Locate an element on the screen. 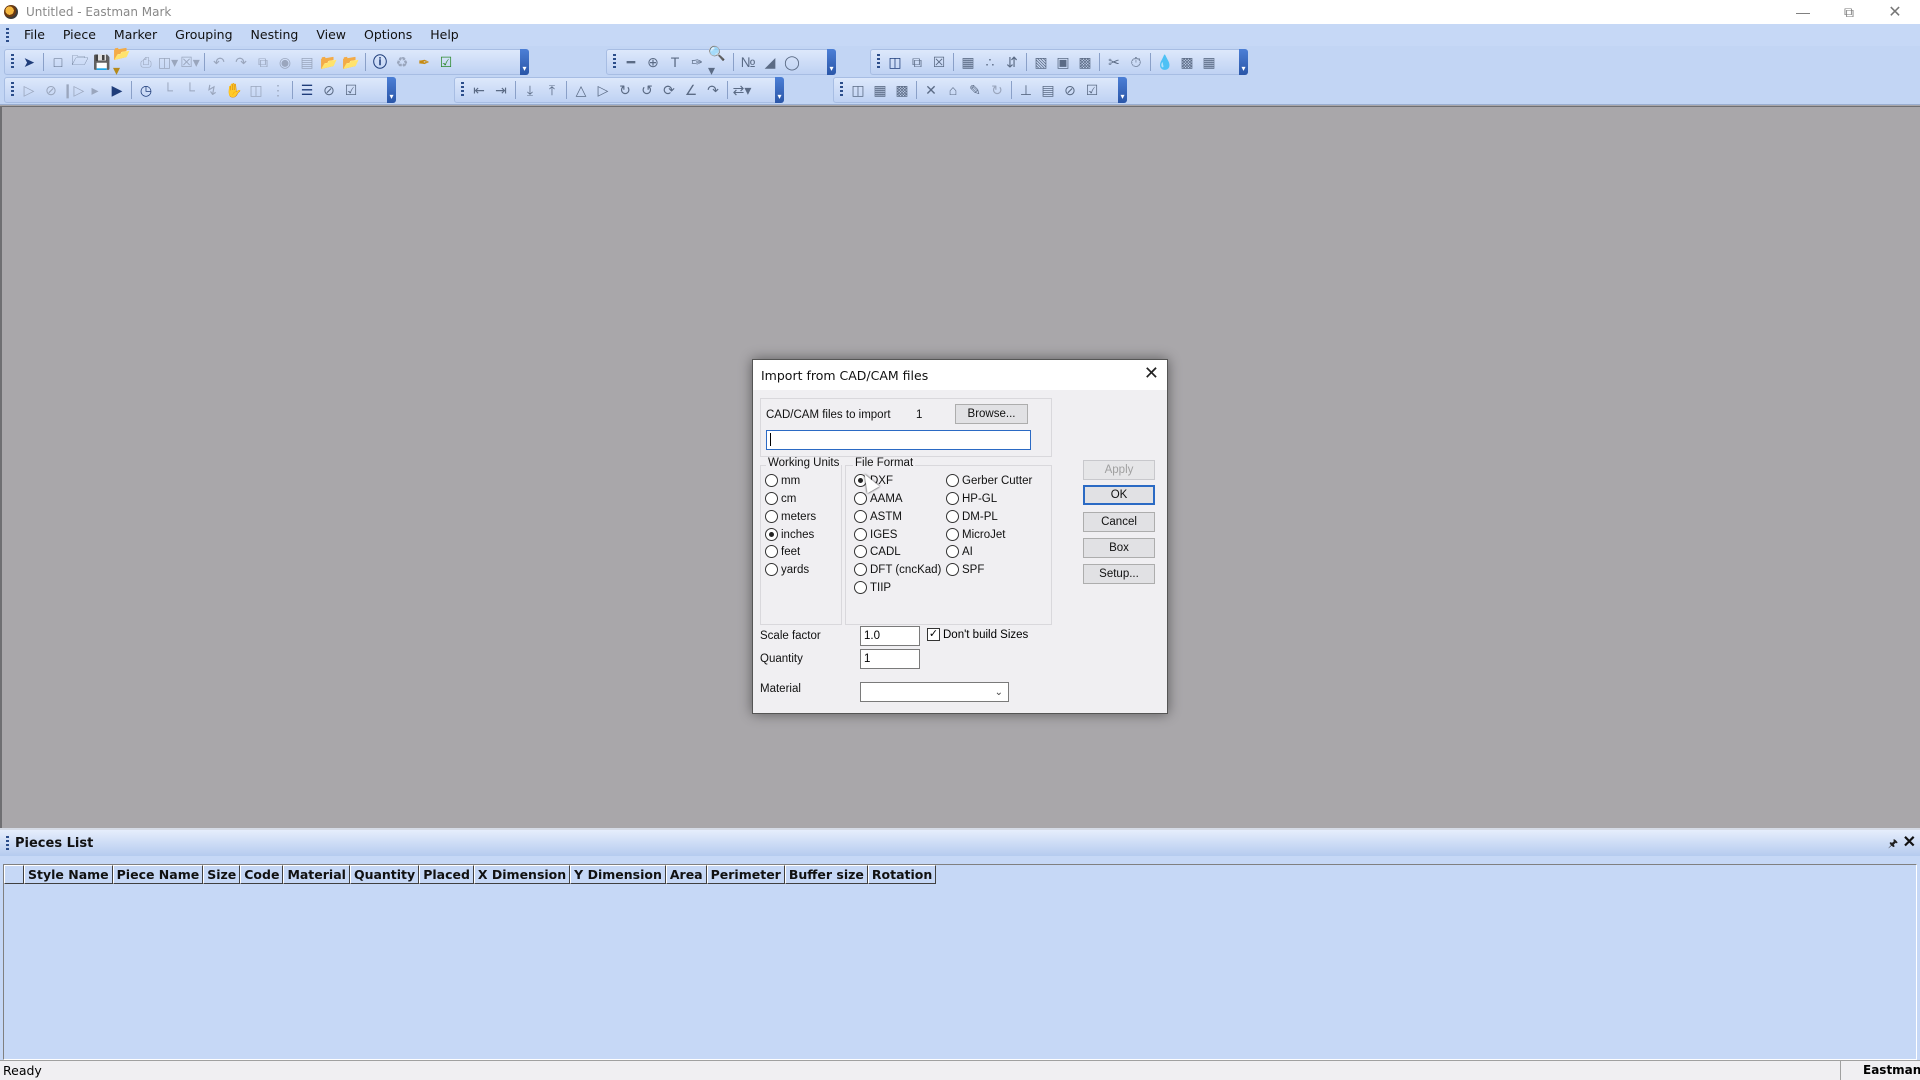  delete-icon: ✕ is located at coordinates (931, 90).